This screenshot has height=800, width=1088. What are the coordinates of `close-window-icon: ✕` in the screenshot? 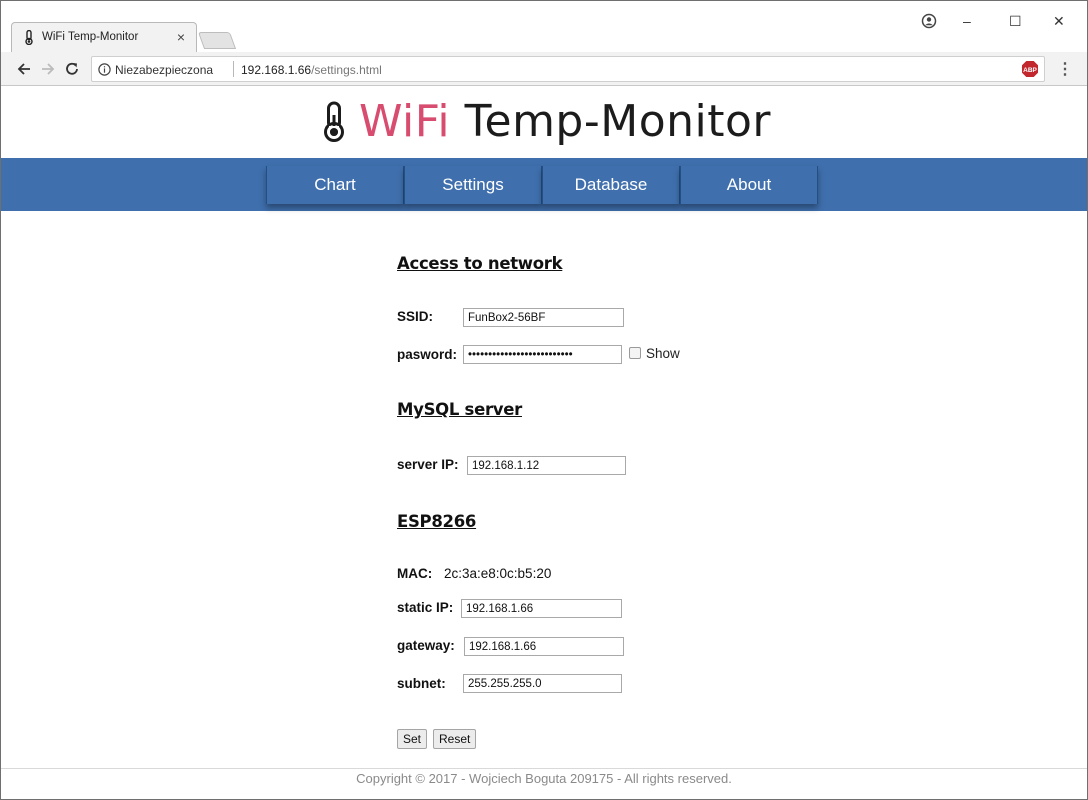 It's located at (1059, 21).